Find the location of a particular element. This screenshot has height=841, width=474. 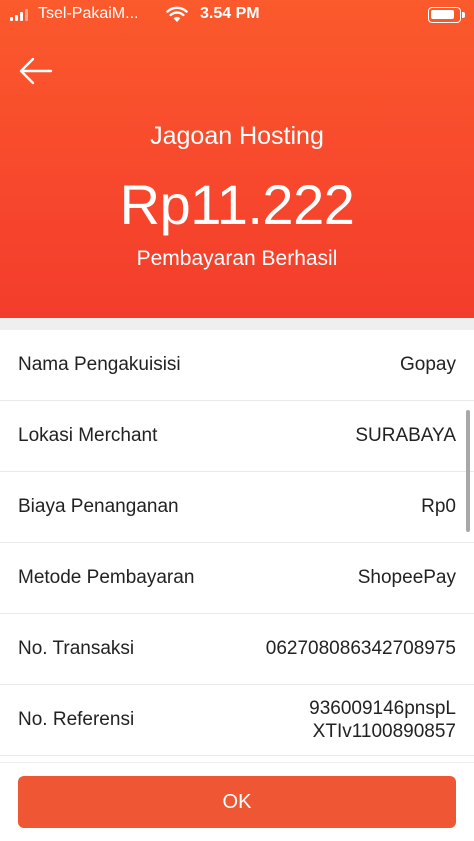

reference-line-1: 936009146pnspL is located at coordinates (382, 708).